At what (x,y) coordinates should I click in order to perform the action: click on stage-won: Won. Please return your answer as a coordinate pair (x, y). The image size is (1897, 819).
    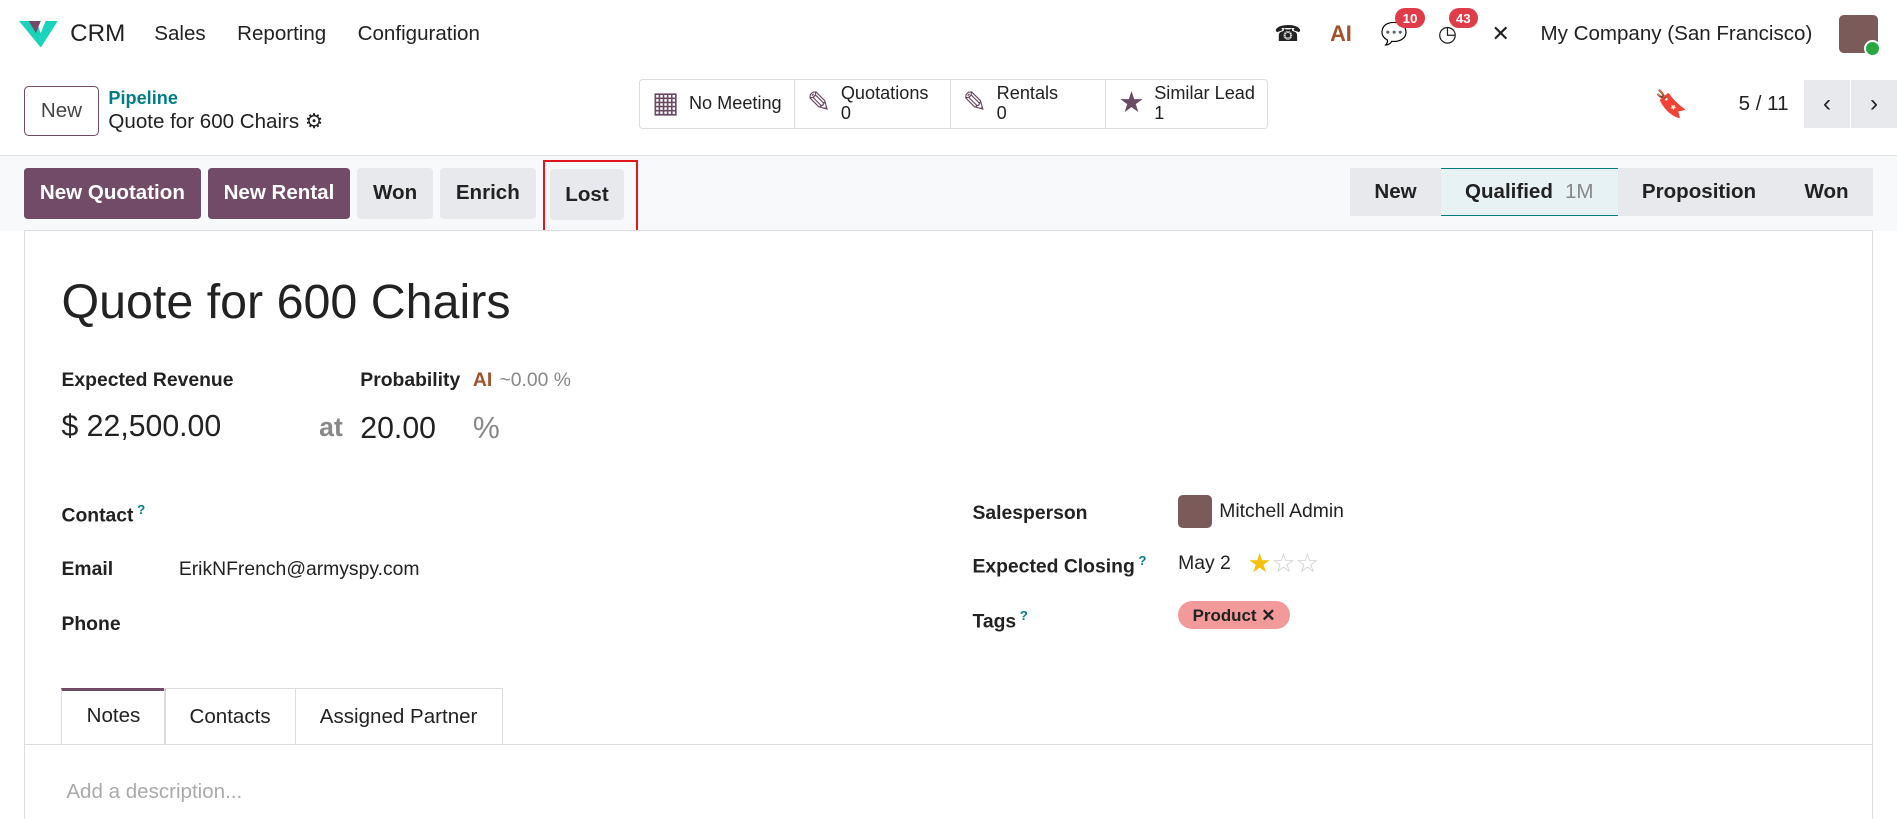
    Looking at the image, I should click on (1826, 192).